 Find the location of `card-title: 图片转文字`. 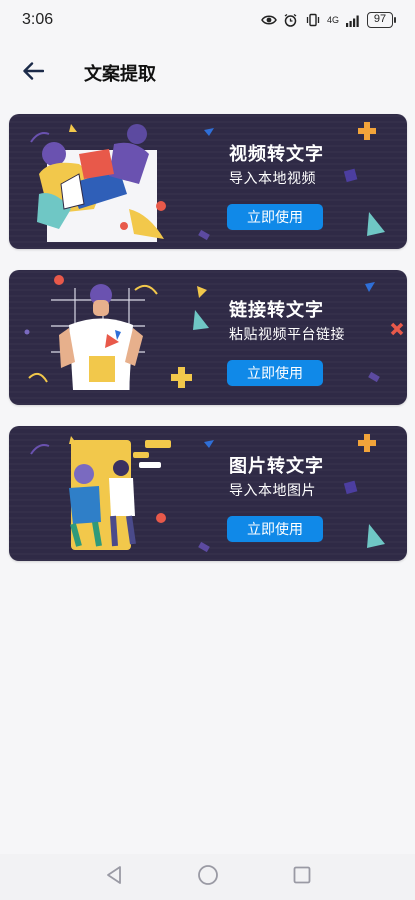

card-title: 图片转文字 is located at coordinates (276, 466).